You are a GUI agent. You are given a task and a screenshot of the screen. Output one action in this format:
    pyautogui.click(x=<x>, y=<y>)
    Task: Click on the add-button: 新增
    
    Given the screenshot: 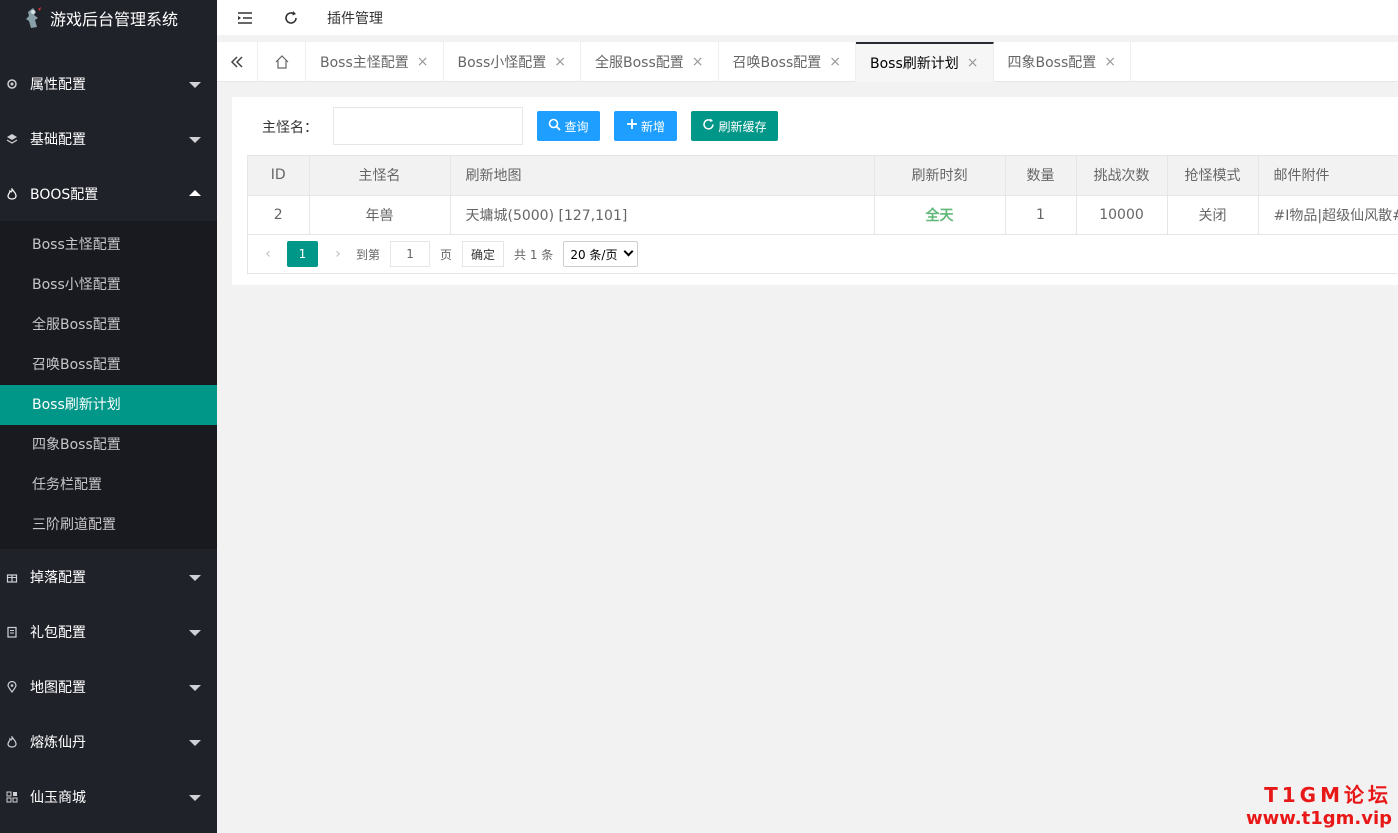 What is the action you would take?
    pyautogui.click(x=645, y=126)
    